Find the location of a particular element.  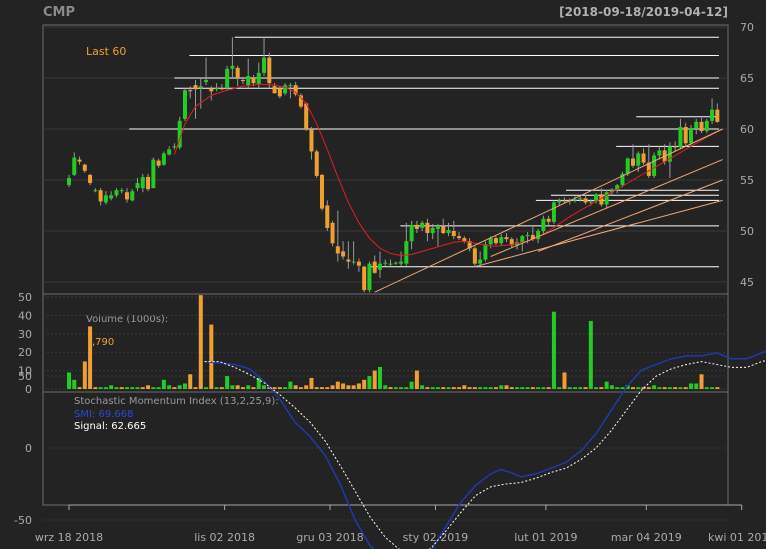

trendline is located at coordinates (598, 233).